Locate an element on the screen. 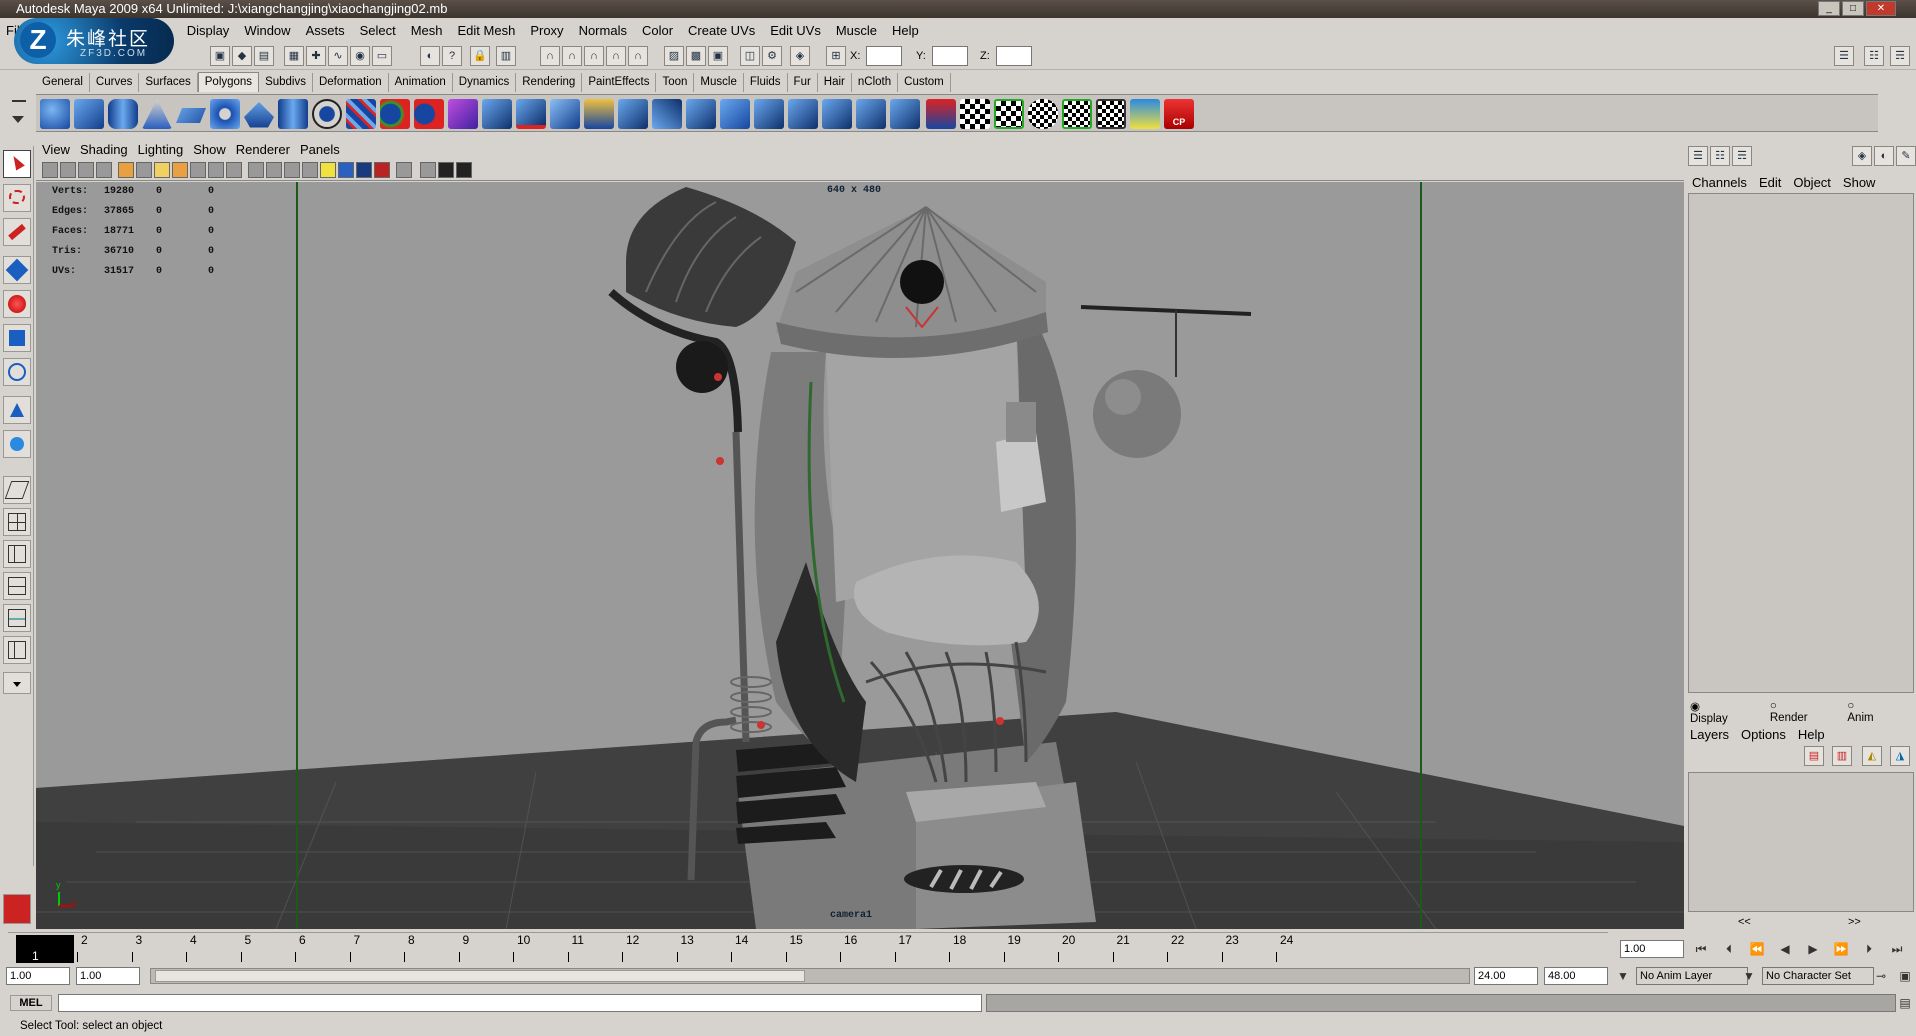 This screenshot has width=1916, height=1036. high-quality-icon is located at coordinates (364, 170).